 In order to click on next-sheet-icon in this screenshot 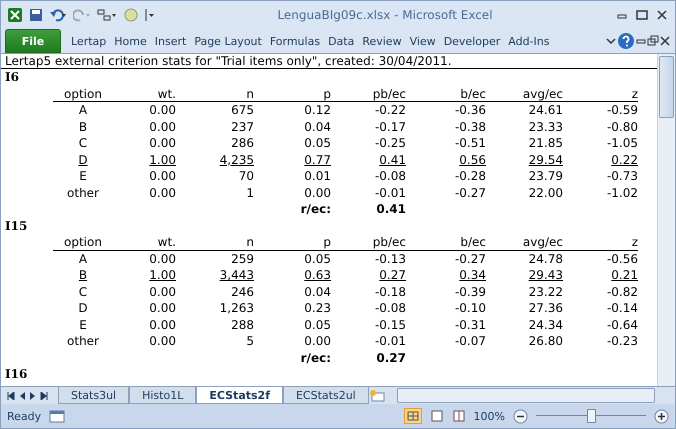, I will do `click(33, 396)`.